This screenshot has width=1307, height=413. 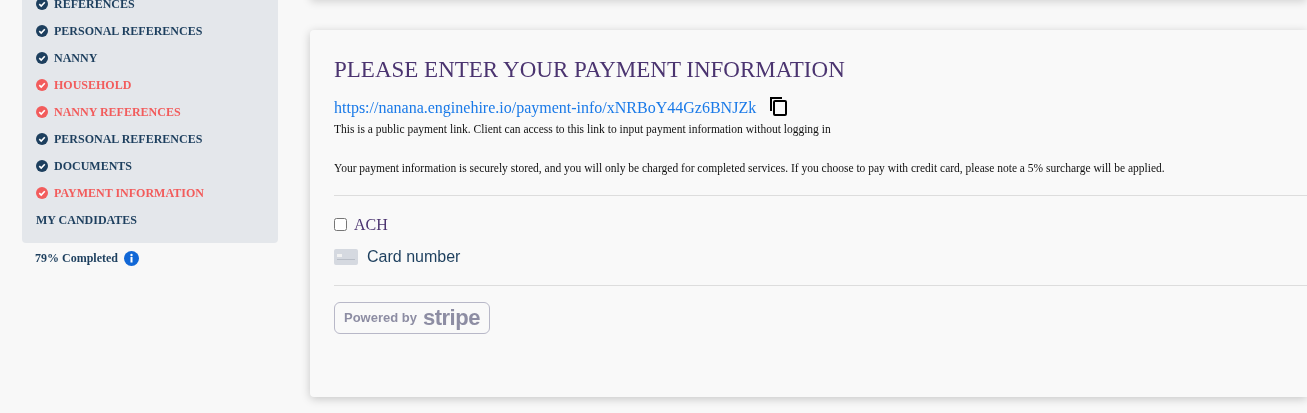 What do you see at coordinates (346, 256) in the screenshot?
I see `card-icon` at bounding box center [346, 256].